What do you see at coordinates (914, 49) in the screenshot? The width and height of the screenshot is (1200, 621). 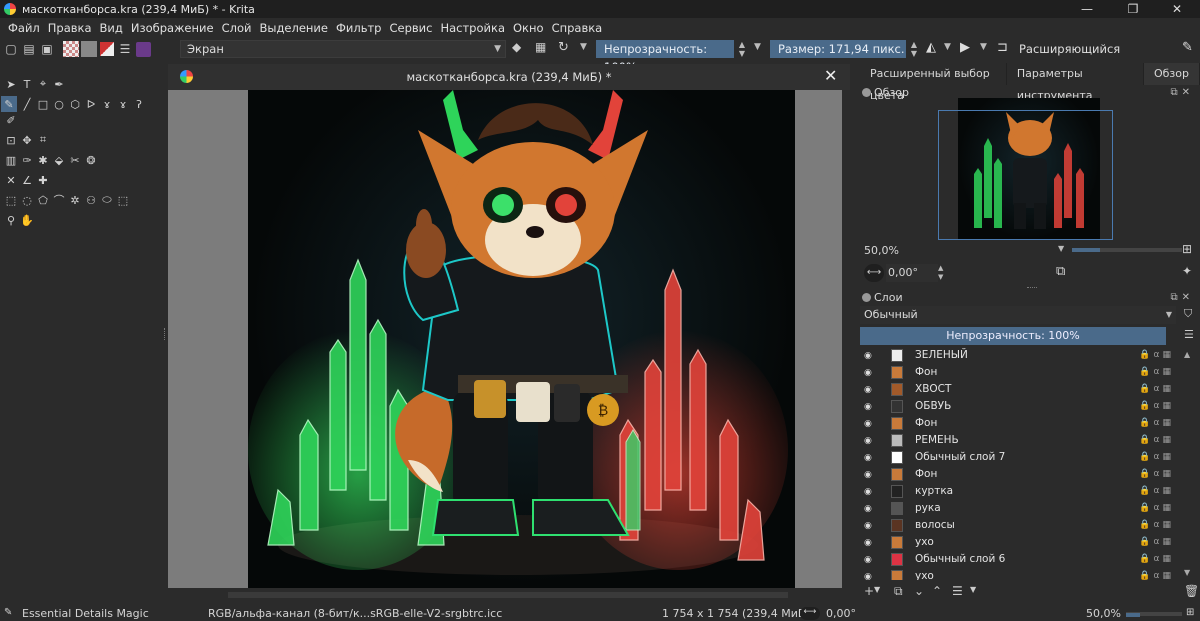 I see `size-spinner: ▲ ▼` at bounding box center [914, 49].